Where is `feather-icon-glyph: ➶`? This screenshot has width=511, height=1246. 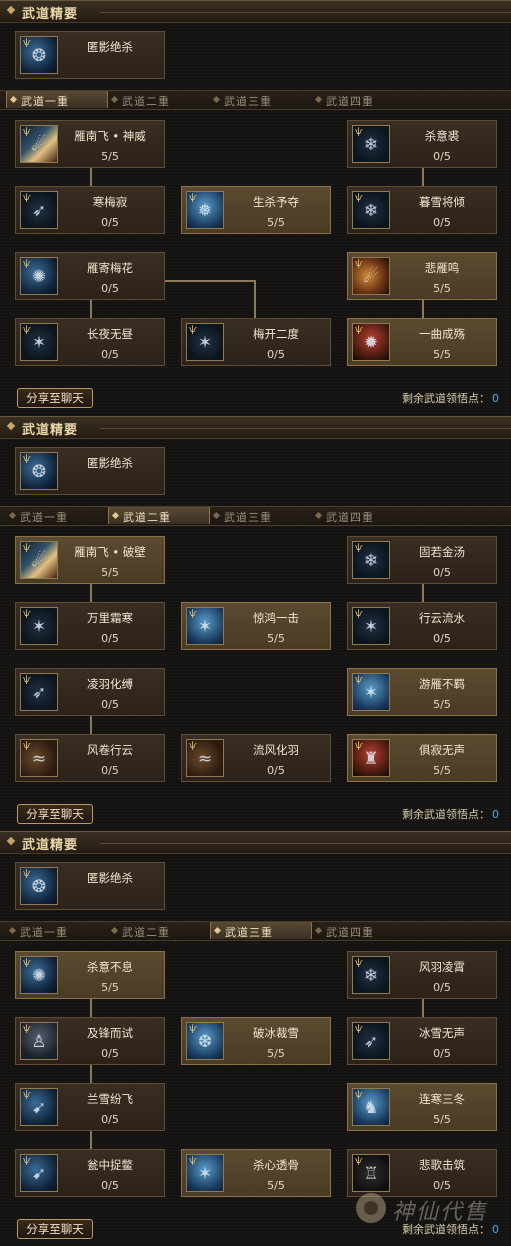
feather-icon-glyph: ➶ is located at coordinates (371, 1042).